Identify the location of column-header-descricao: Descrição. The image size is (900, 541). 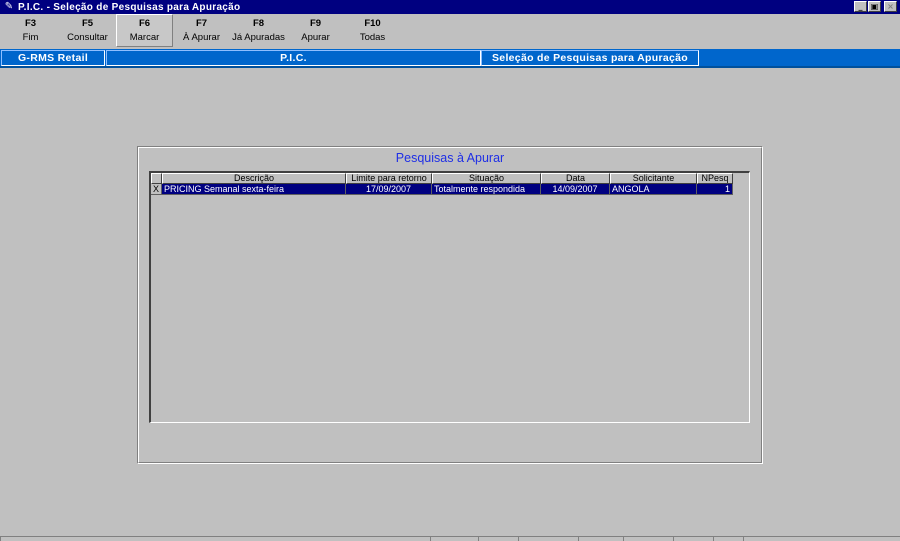
(254, 178).